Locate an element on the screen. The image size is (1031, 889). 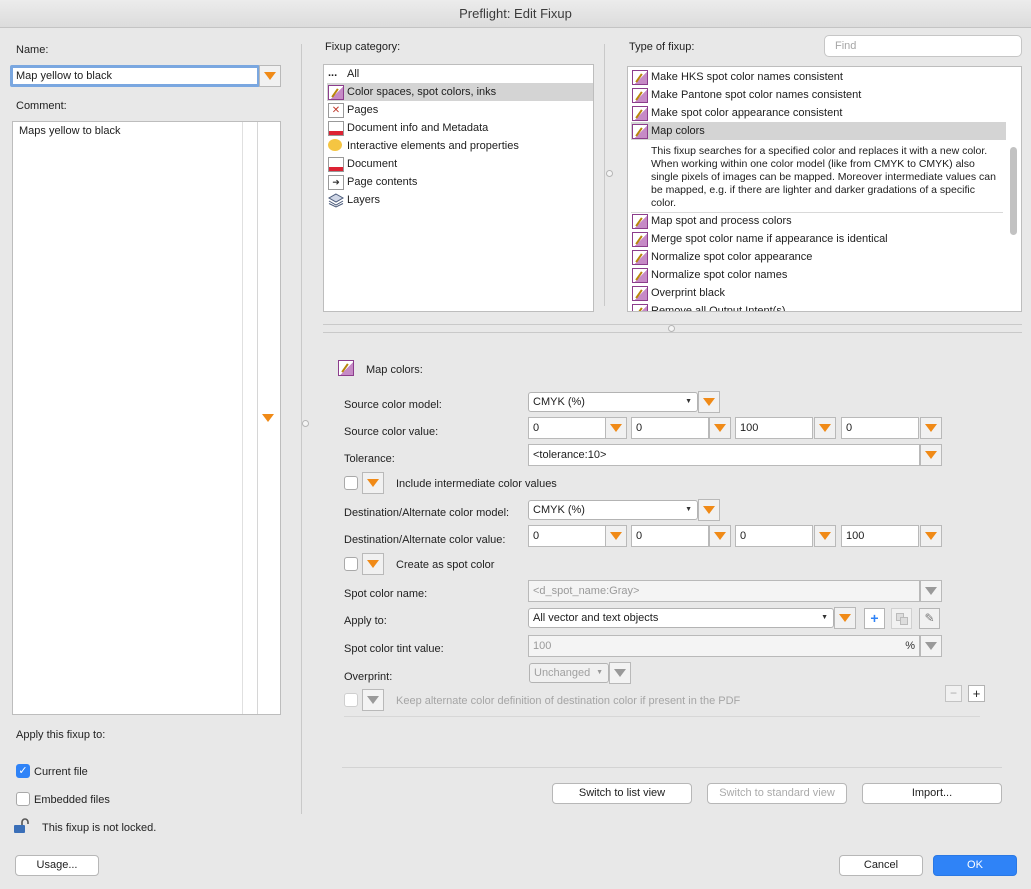
category-item-document-info: Document info and Metadata is located at coordinates (460, 128).